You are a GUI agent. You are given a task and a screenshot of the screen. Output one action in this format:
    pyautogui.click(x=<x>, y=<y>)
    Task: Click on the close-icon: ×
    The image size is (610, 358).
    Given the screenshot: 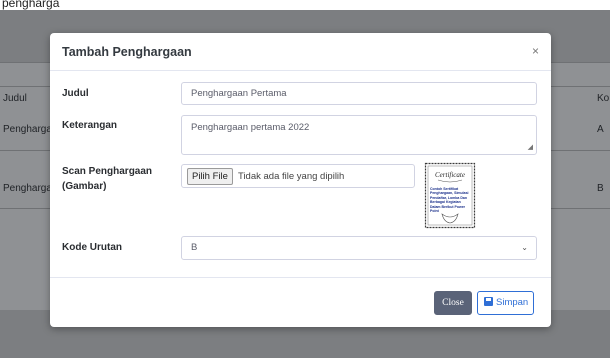 What is the action you would take?
    pyautogui.click(x=535, y=51)
    